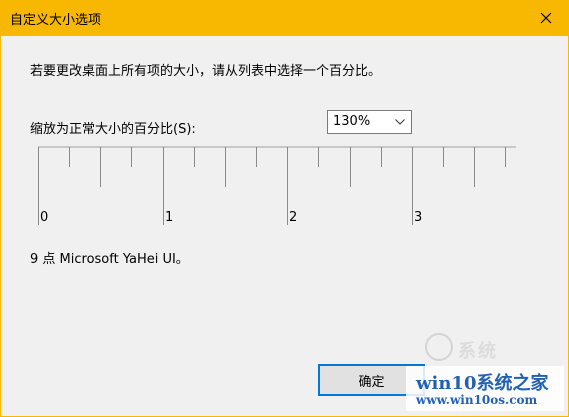 The width and height of the screenshot is (569, 417). What do you see at coordinates (418, 217) in the screenshot?
I see `ruler-label-3: 3` at bounding box center [418, 217].